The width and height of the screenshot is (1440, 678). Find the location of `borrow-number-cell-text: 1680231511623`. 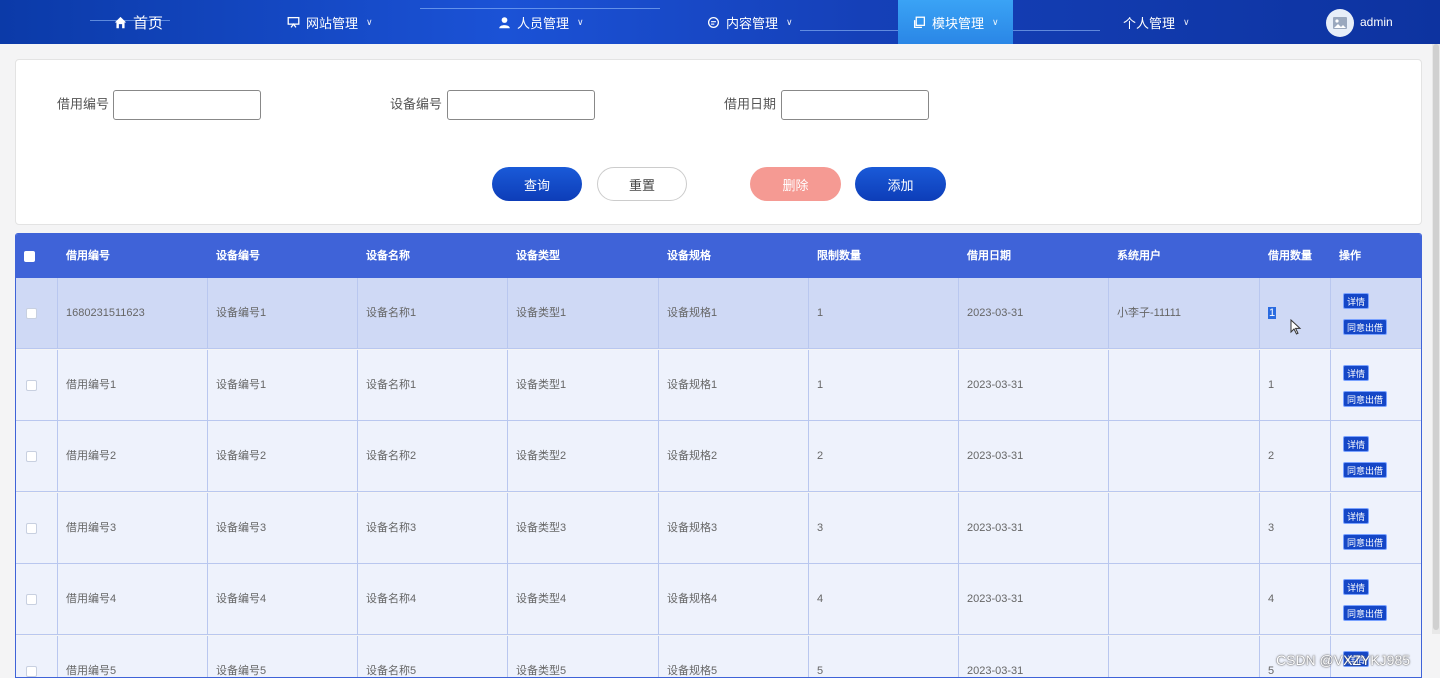

borrow-number-cell-text: 1680231511623 is located at coordinates (105, 313).